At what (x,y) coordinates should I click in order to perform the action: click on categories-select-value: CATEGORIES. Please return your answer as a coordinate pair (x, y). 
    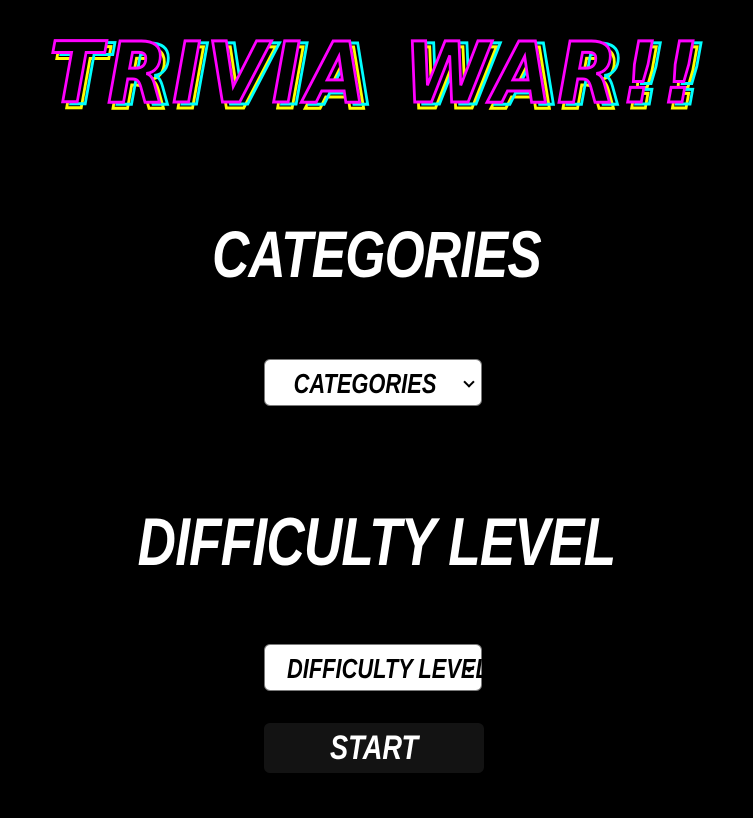
    Looking at the image, I should click on (365, 383).